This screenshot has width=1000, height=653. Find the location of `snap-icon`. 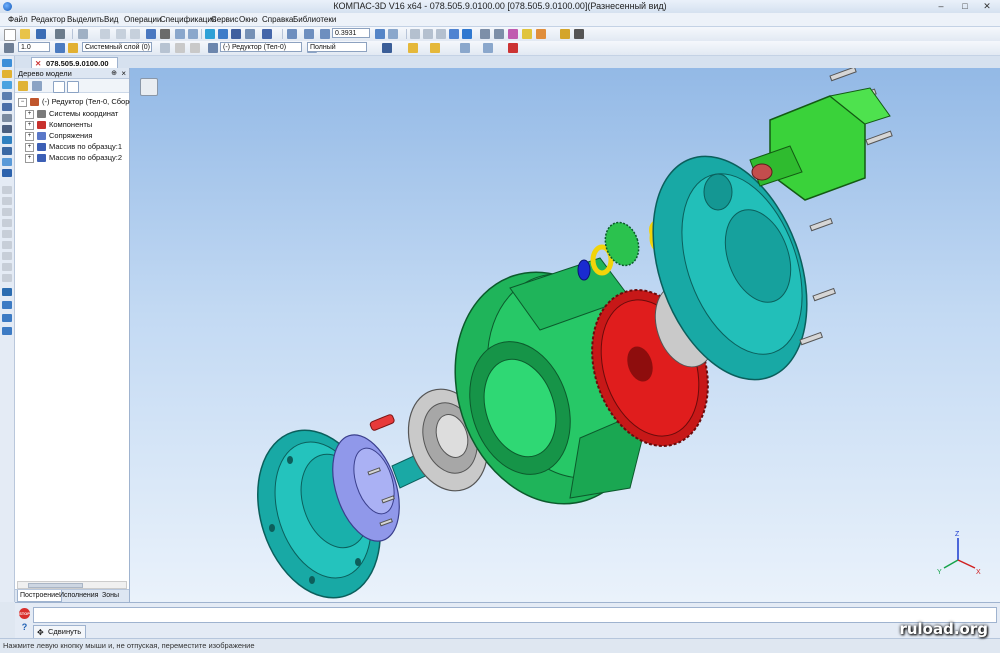

snap-icon is located at coordinates (73, 48).